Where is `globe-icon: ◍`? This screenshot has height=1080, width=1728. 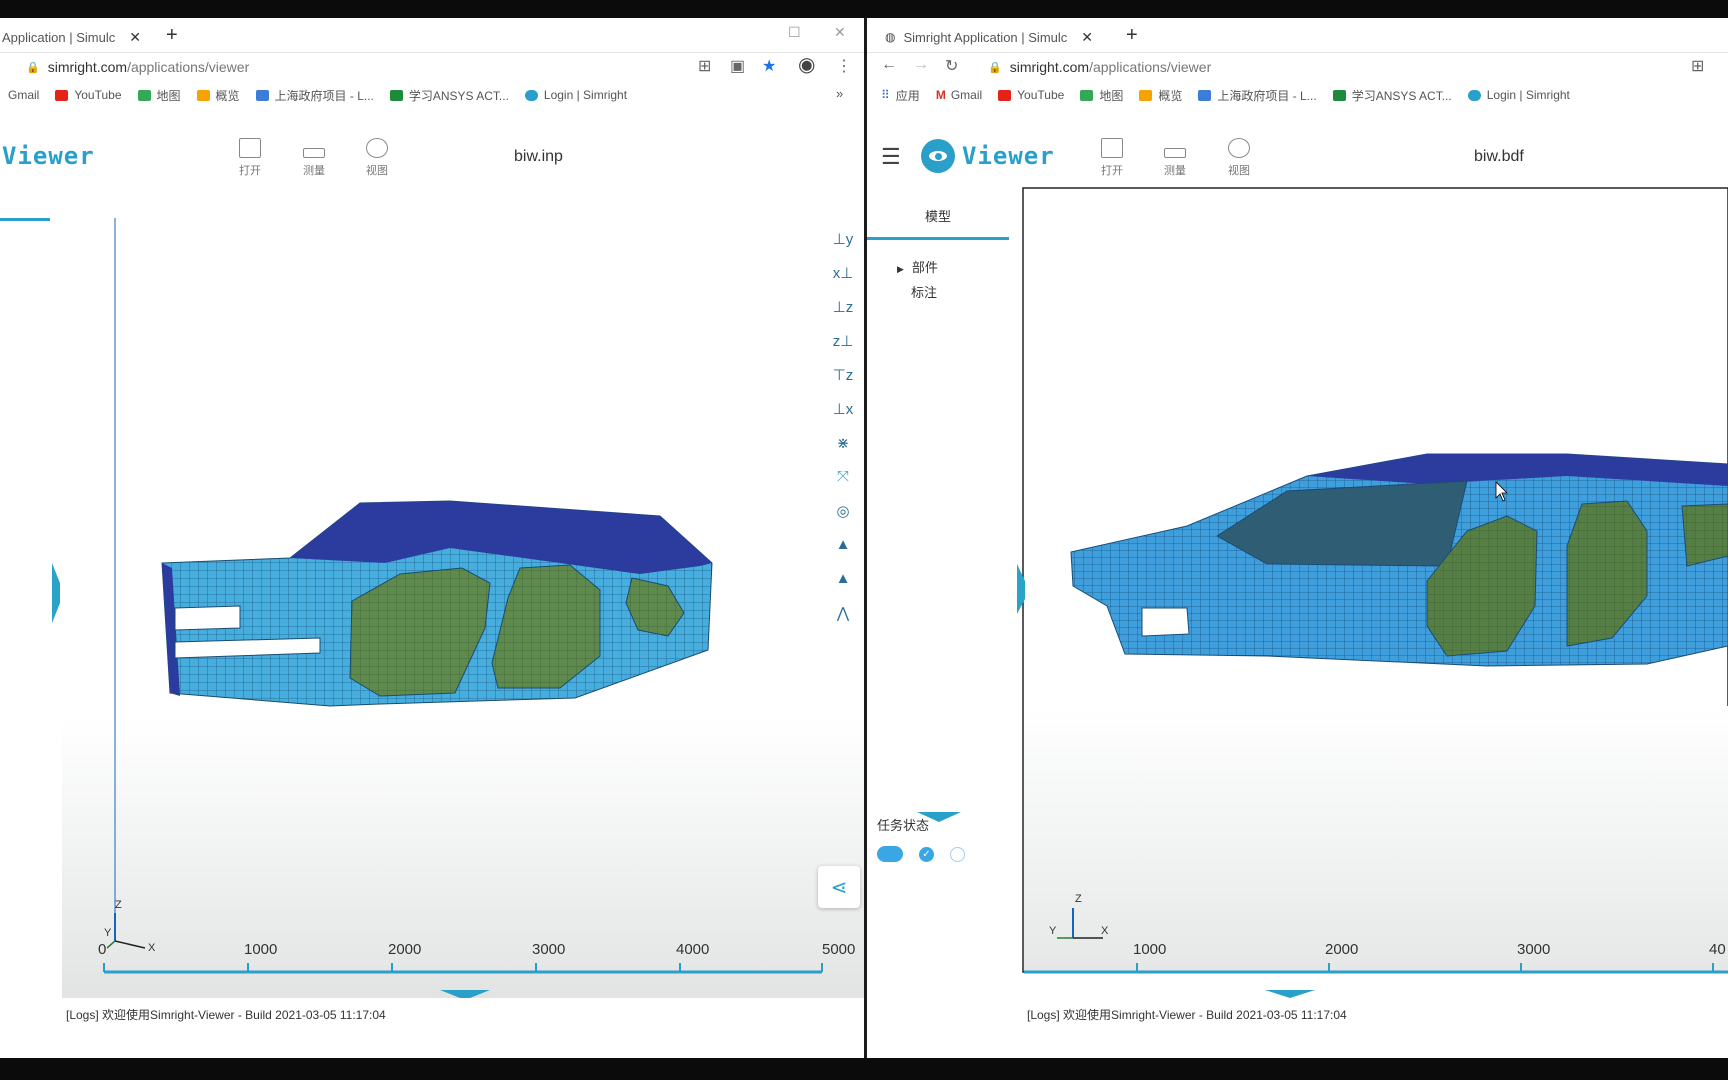 globe-icon: ◍ is located at coordinates (890, 37).